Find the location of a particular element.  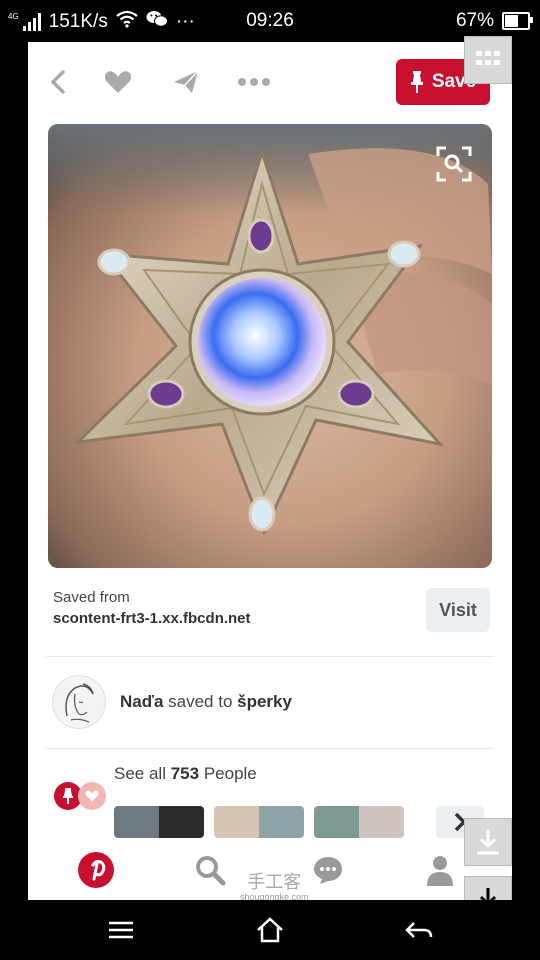

download-overlay-button is located at coordinates (488, 842).